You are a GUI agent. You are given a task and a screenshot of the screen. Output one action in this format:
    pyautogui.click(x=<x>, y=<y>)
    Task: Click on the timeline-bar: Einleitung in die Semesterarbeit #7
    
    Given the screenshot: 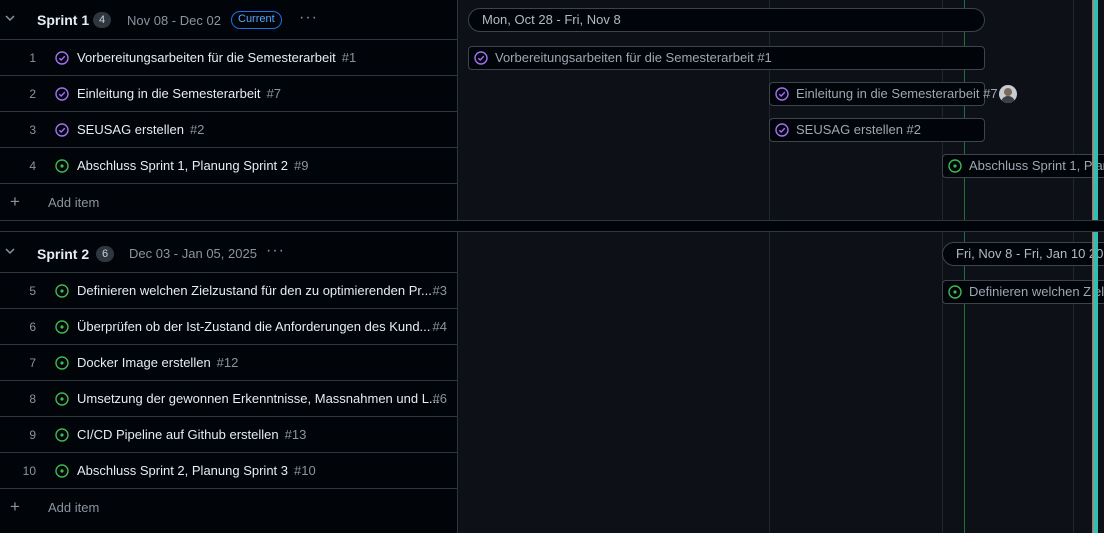 What is the action you would take?
    pyautogui.click(x=883, y=94)
    